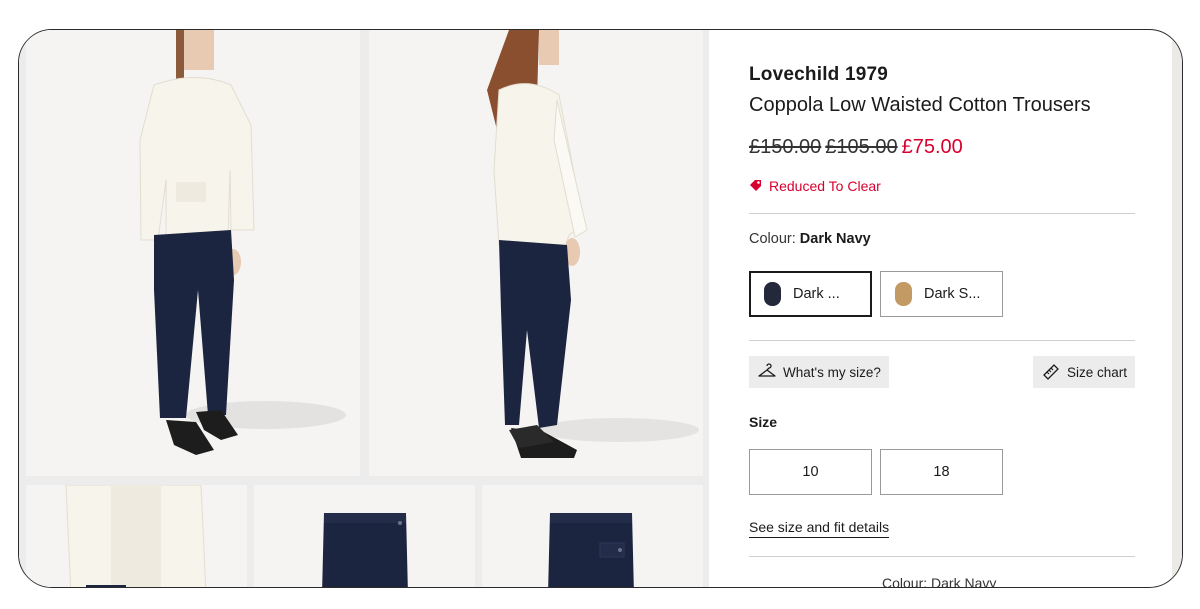  What do you see at coordinates (920, 105) in the screenshot?
I see `product-title: Coppola Low Waisted Cotton Trousers` at bounding box center [920, 105].